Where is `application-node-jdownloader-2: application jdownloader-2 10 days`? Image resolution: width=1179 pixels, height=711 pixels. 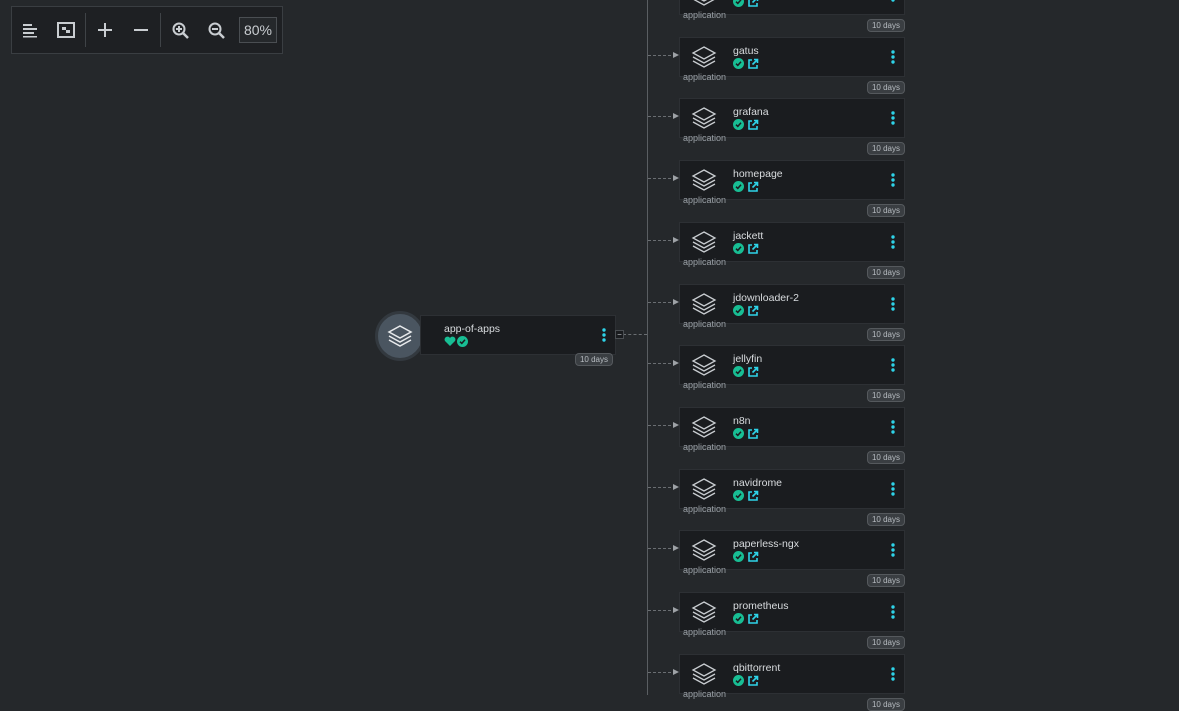 application-node-jdownloader-2: application jdownloader-2 10 days is located at coordinates (792, 312).